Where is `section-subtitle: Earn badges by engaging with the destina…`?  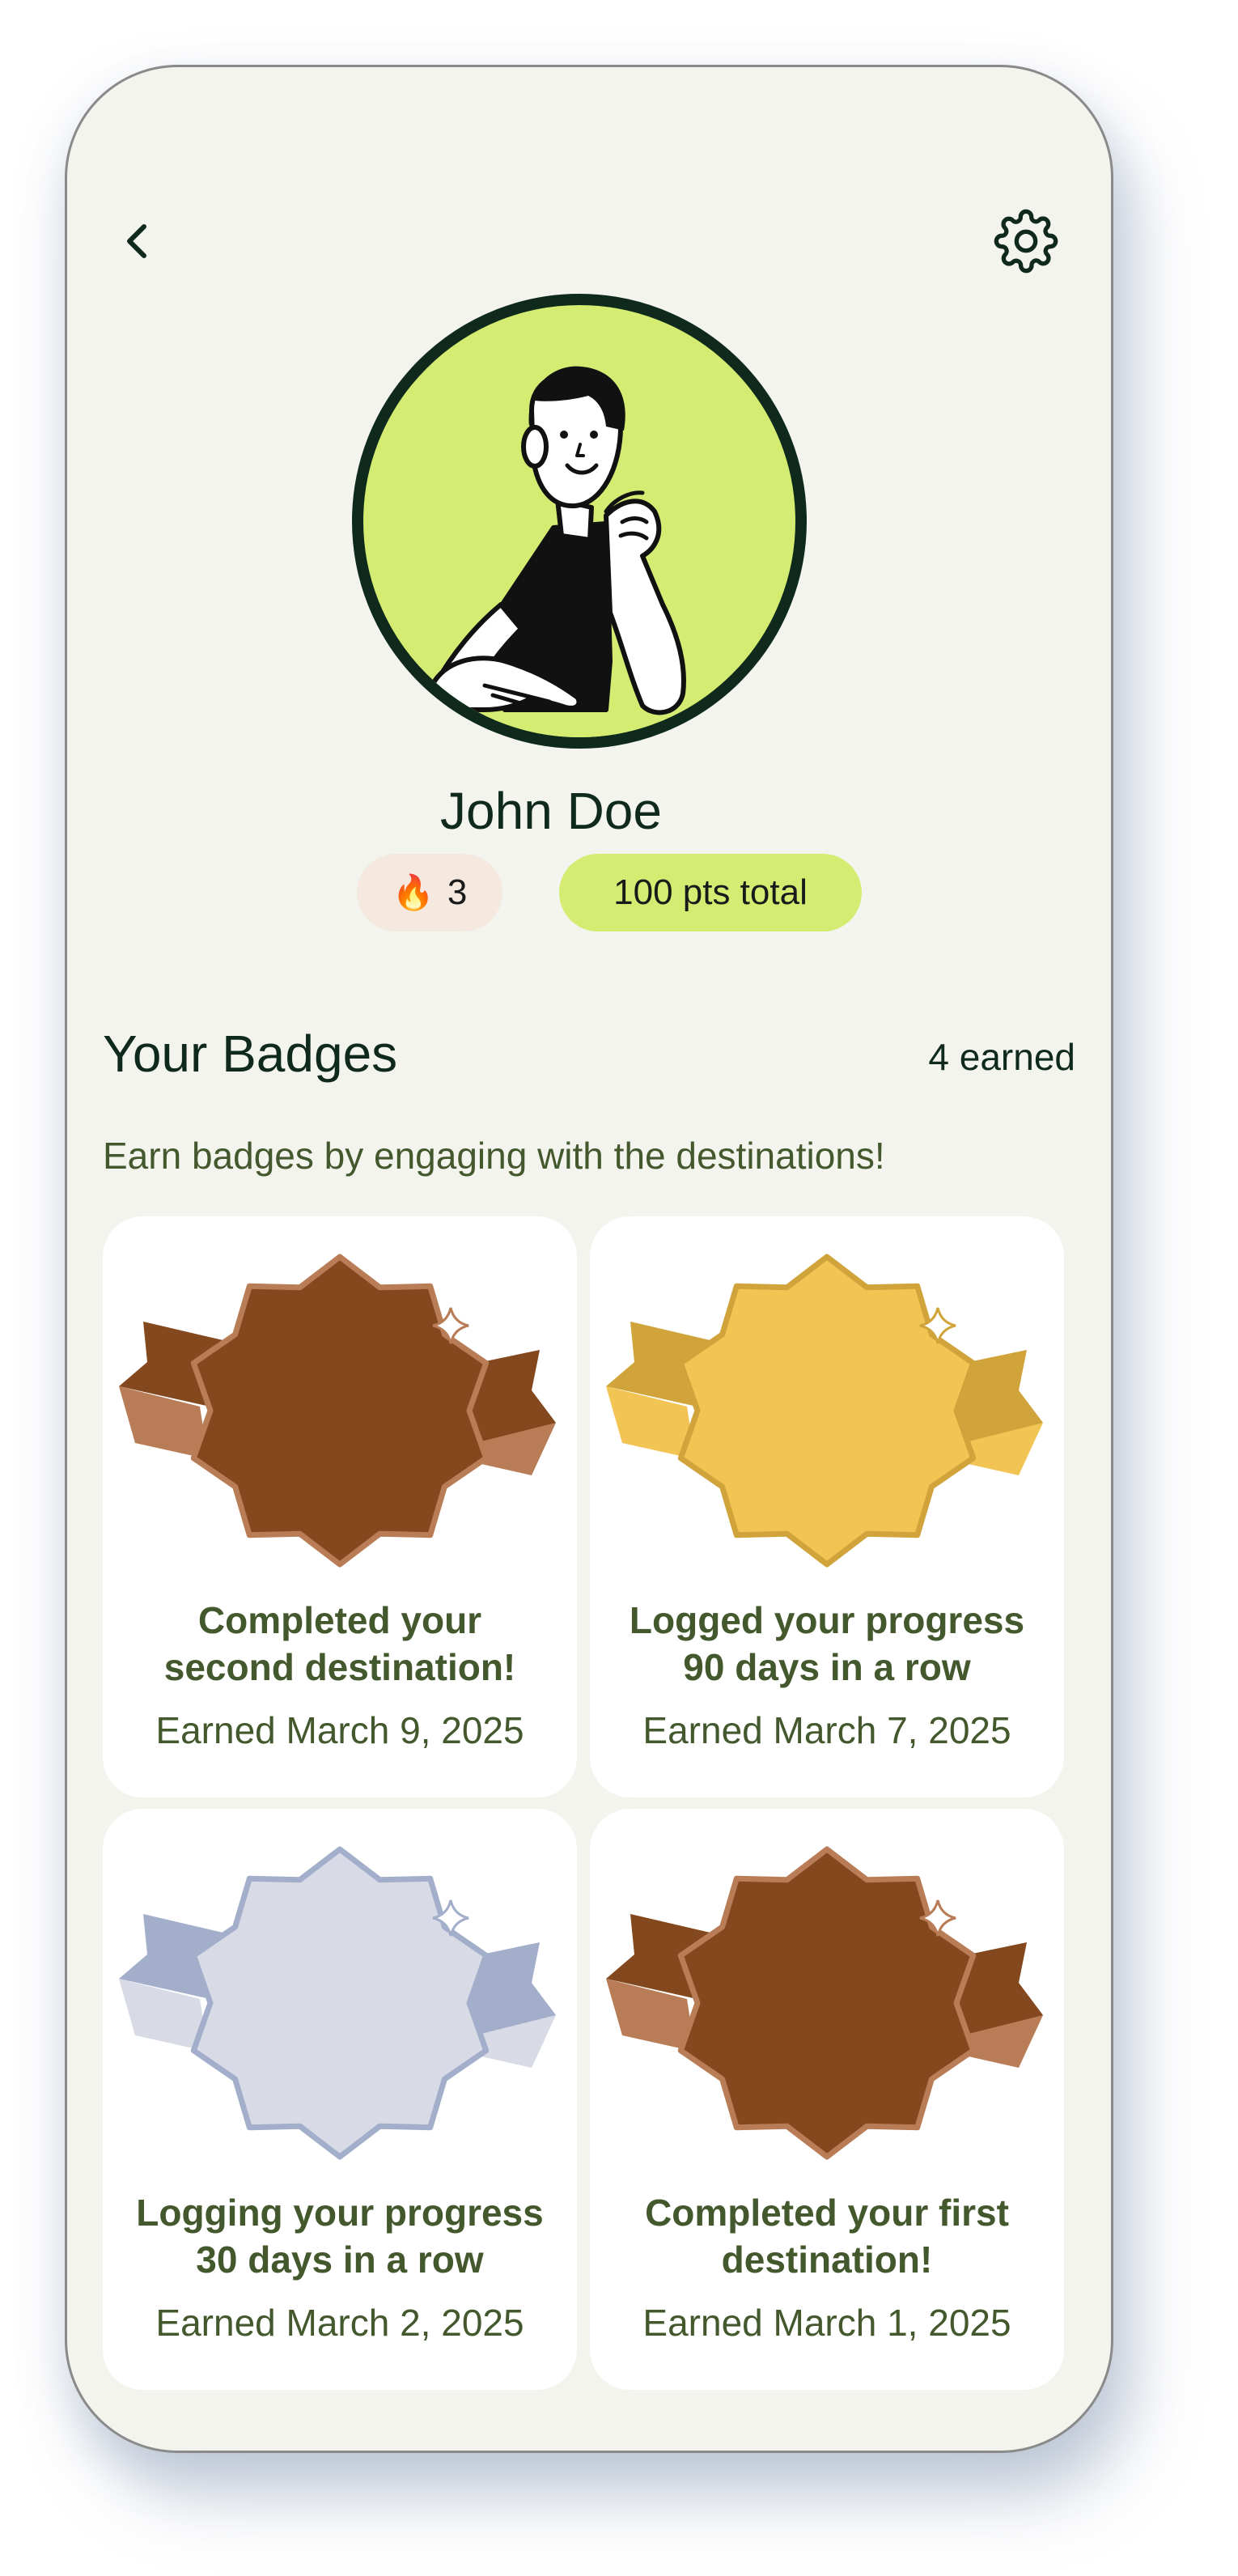 section-subtitle: Earn badges by engaging with the destina… is located at coordinates (494, 1156).